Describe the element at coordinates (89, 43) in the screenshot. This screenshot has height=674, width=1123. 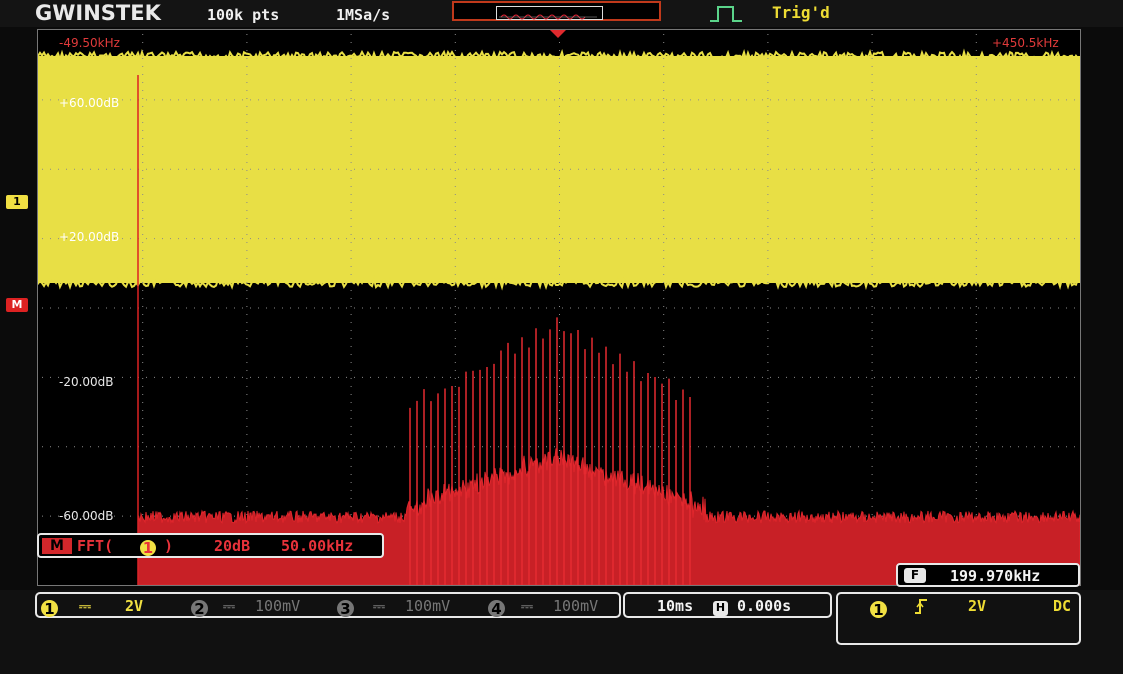
I see `fft-start-frequency: -49.50kHz` at that location.